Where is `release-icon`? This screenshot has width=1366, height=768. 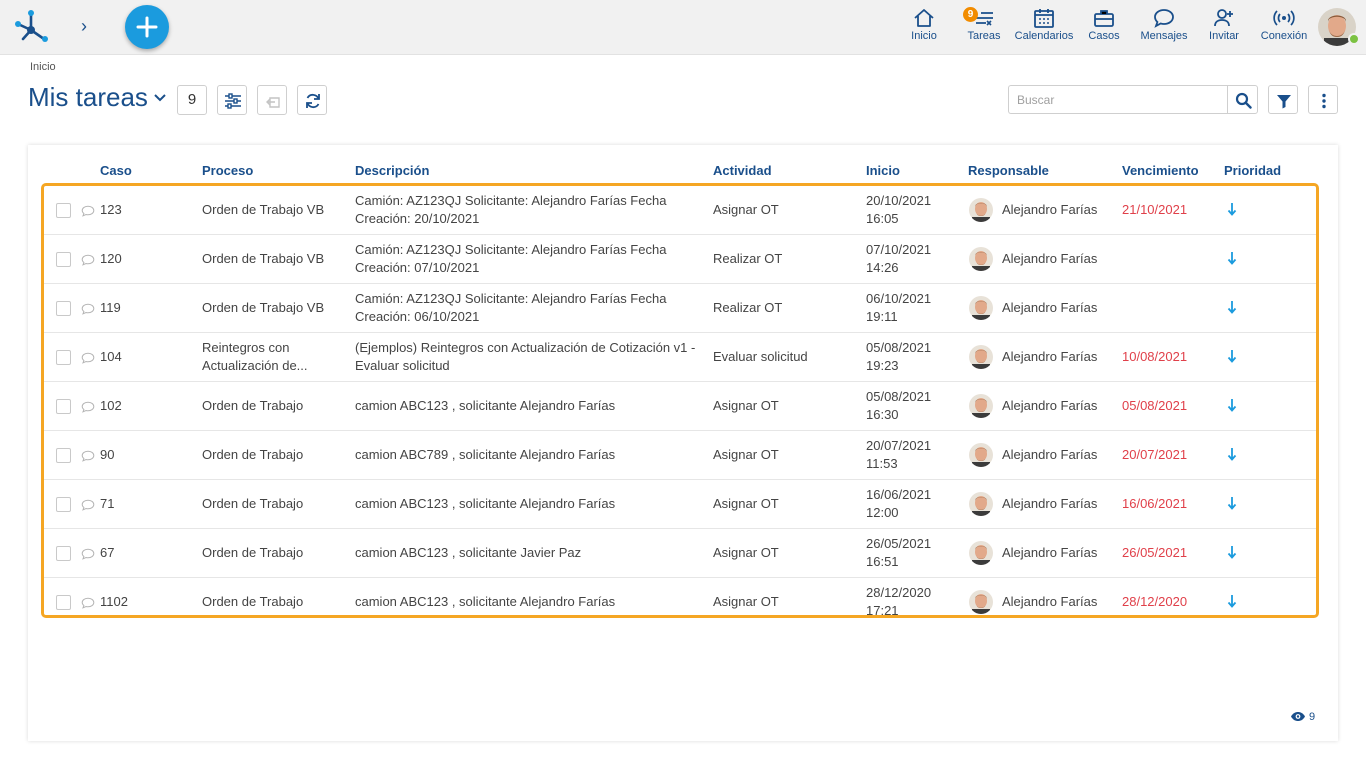
release-icon is located at coordinates (273, 102).